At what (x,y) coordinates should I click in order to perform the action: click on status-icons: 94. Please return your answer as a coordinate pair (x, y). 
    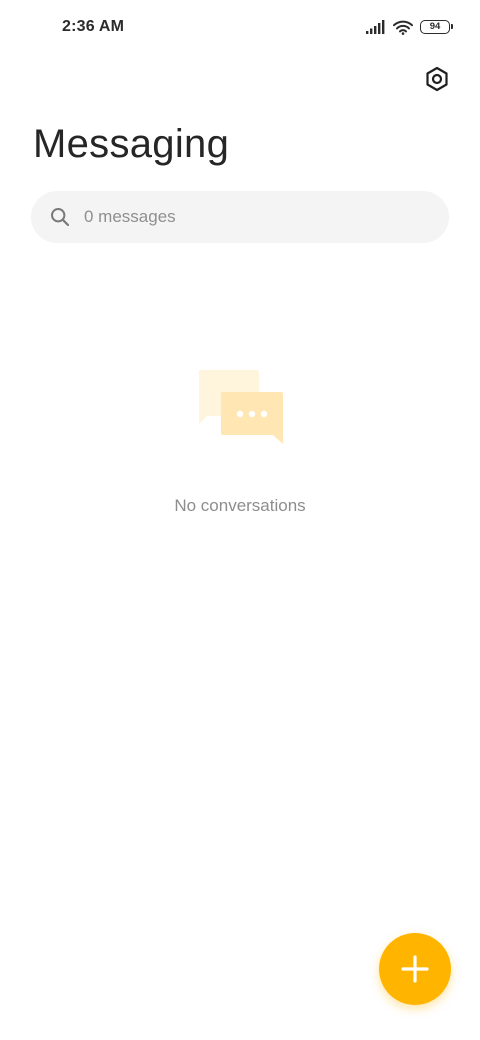
    Looking at the image, I should click on (409, 27).